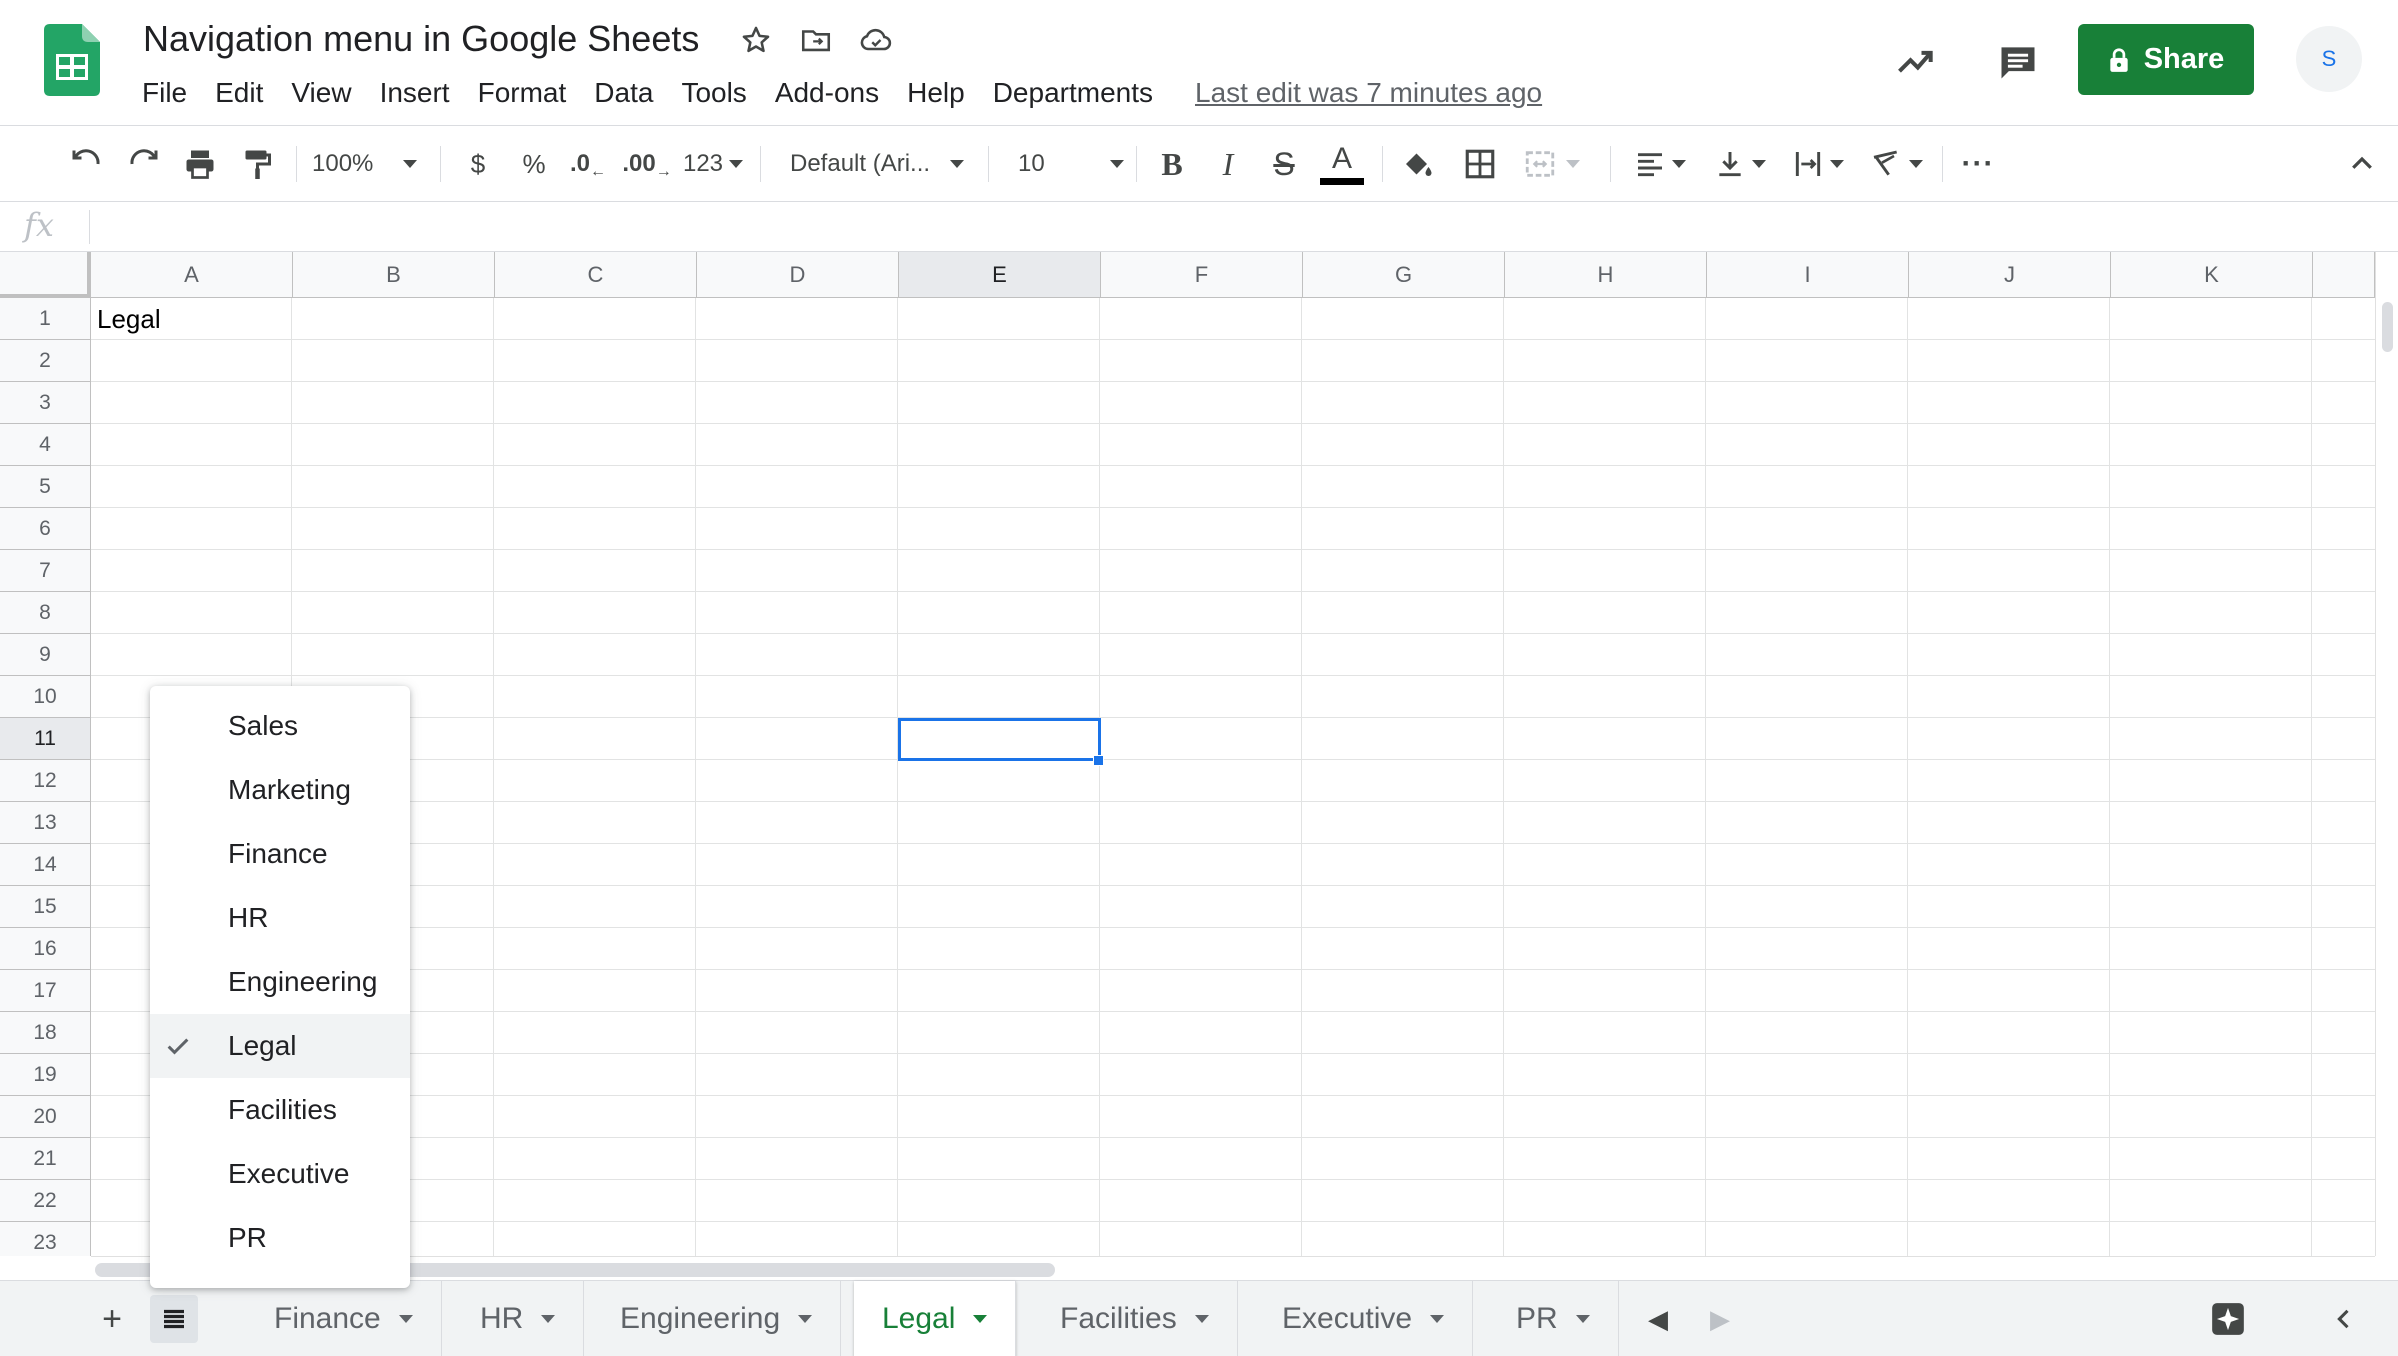  I want to click on row-header: 21, so click(45, 1159).